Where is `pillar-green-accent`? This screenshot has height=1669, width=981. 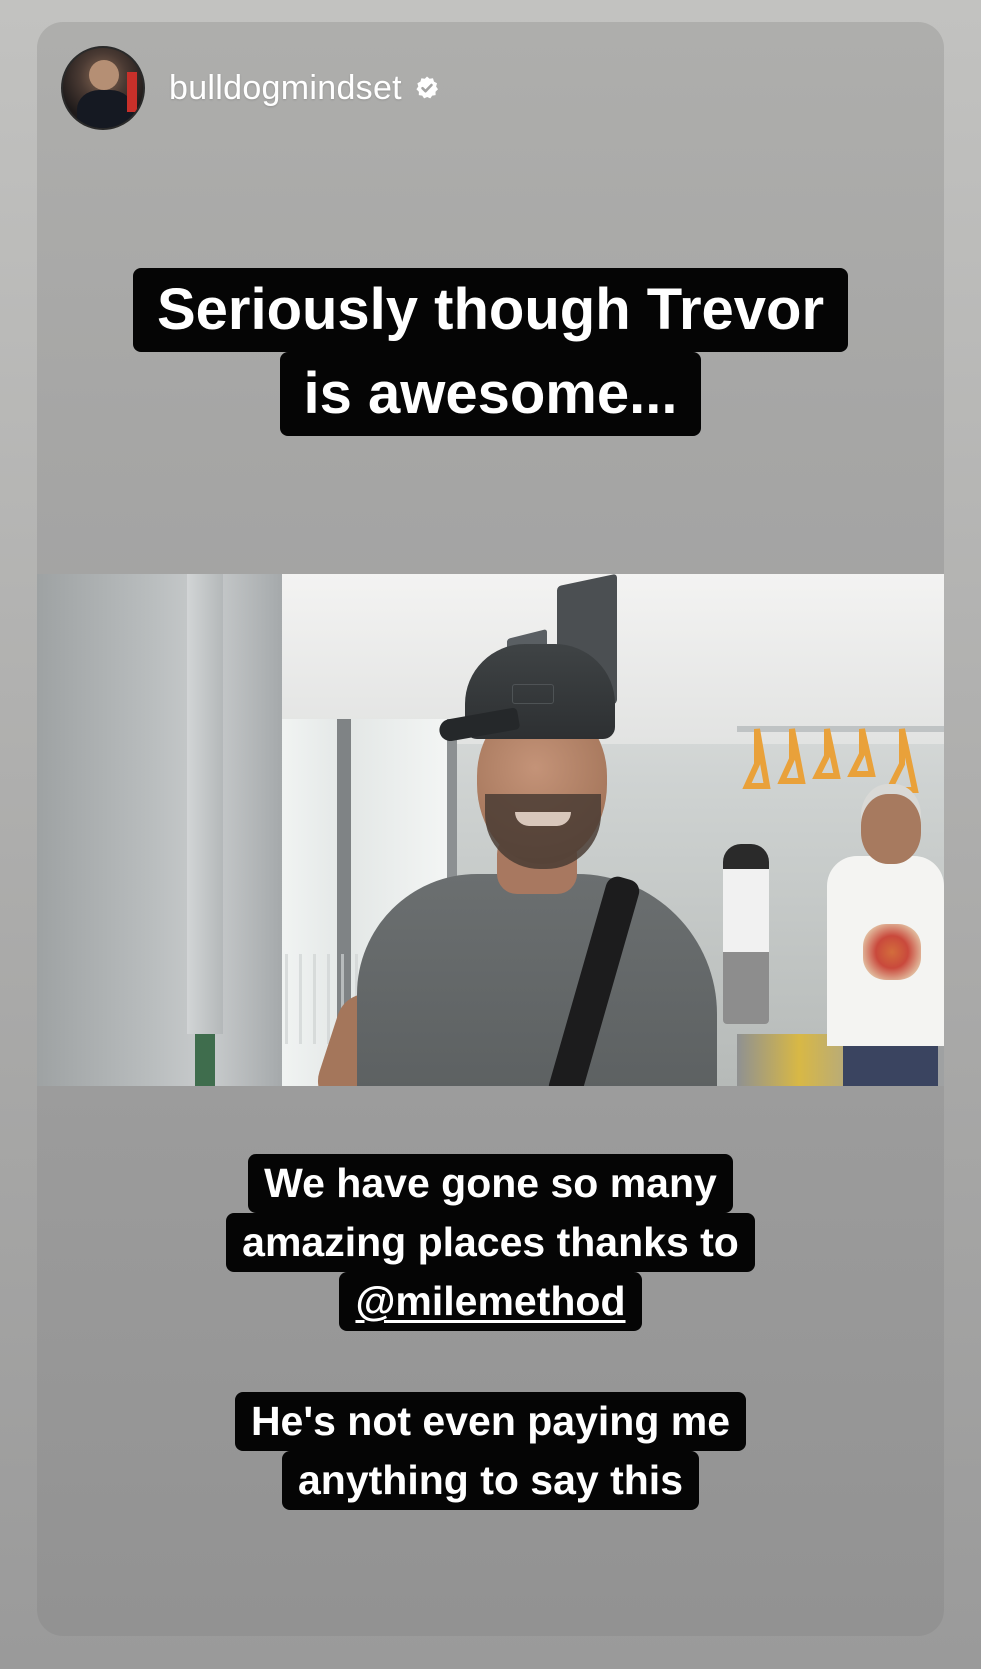
pillar-green-accent is located at coordinates (205, 1060).